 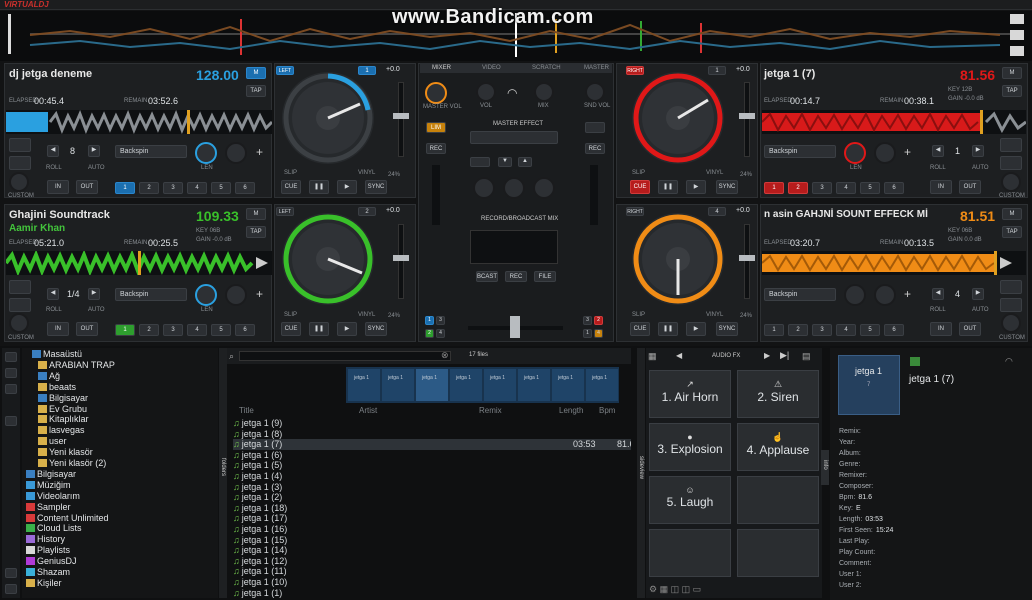 What do you see at coordinates (436, 148) in the screenshot?
I see `mixer-rec-left: REC` at bounding box center [436, 148].